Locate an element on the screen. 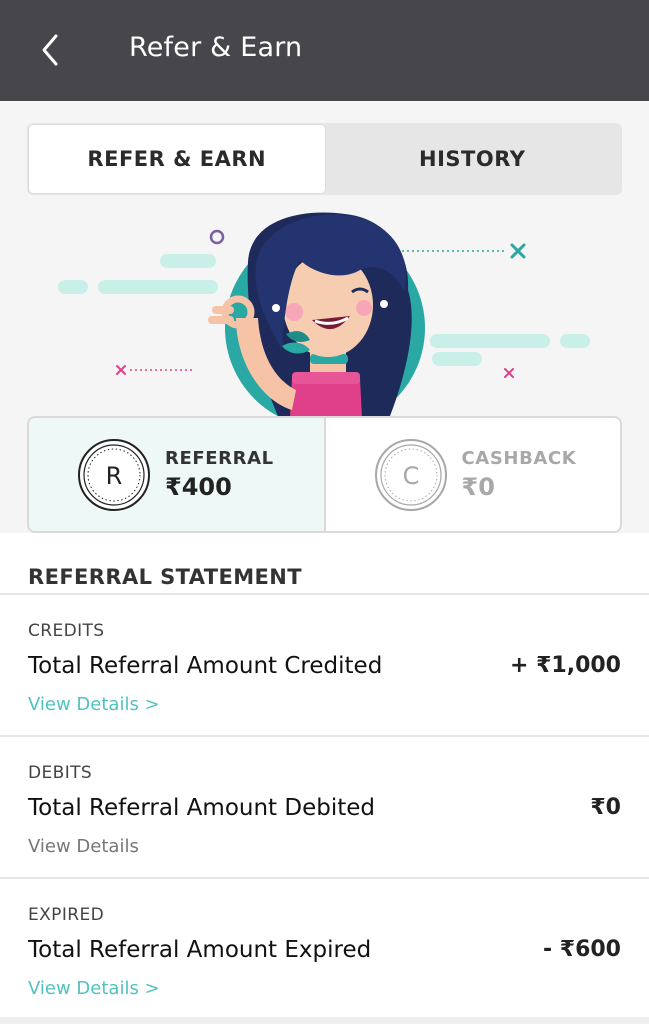 This screenshot has height=1024, width=649. coin-letter: C is located at coordinates (410, 476).